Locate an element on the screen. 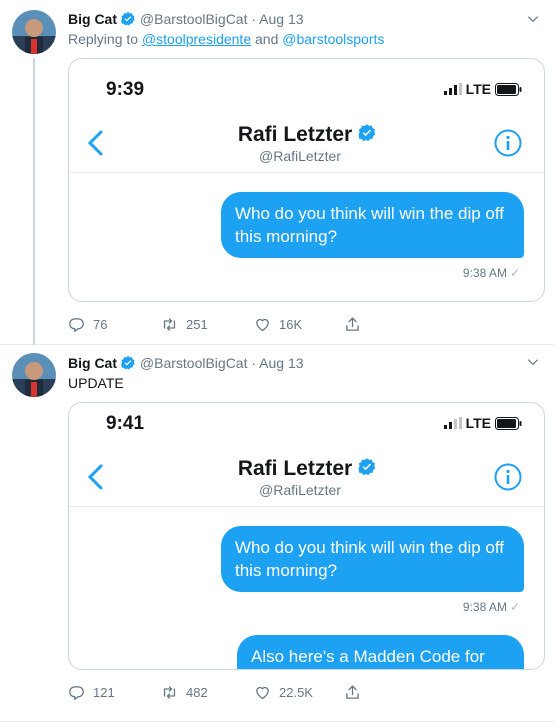  retweet-count: 251 is located at coordinates (197, 324).